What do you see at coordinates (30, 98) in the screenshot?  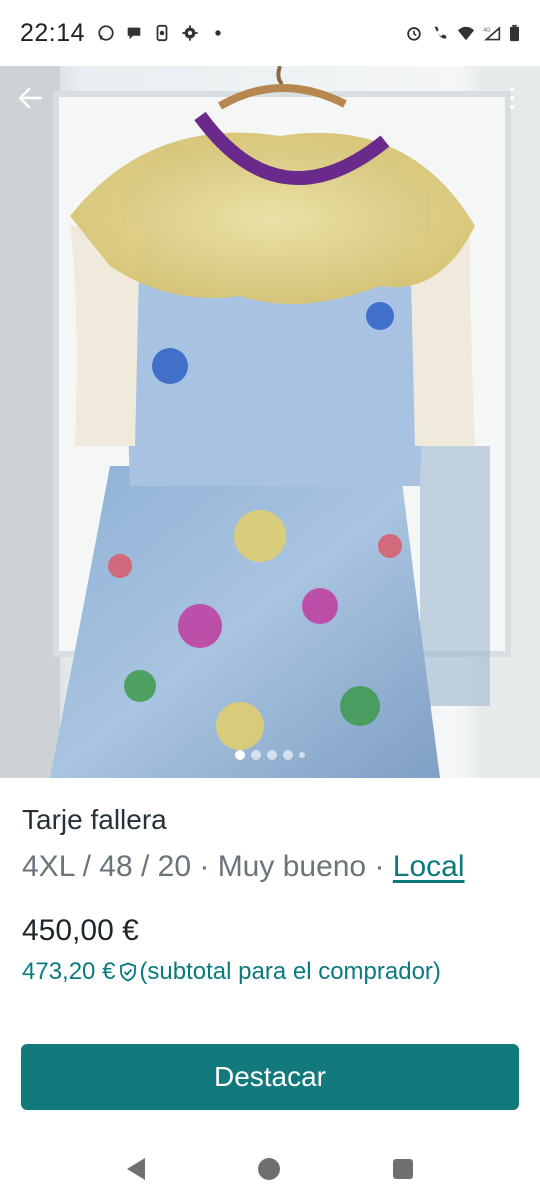 I see `back-arrow-icon` at bounding box center [30, 98].